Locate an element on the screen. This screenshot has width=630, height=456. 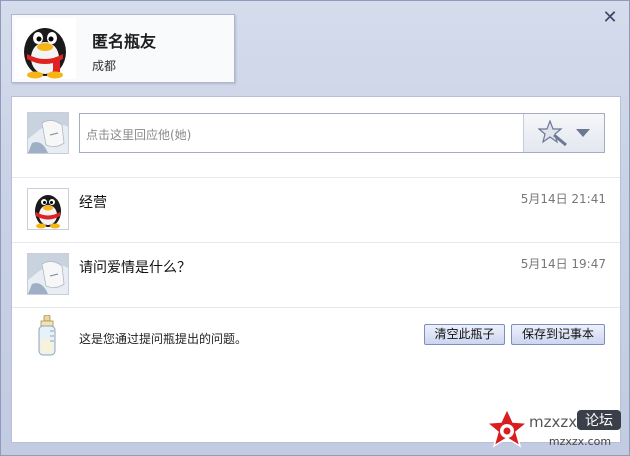
site-watermark-logo: mzxzx 论坛 mzxzx.com is located at coordinates (553, 427).